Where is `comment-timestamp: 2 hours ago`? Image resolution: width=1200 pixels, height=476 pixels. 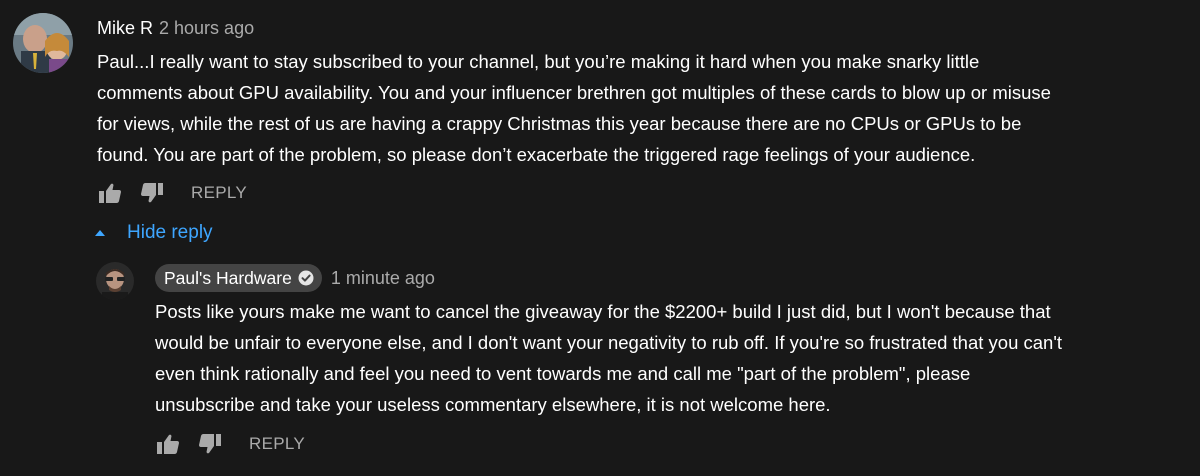
comment-timestamp: 2 hours ago is located at coordinates (206, 28).